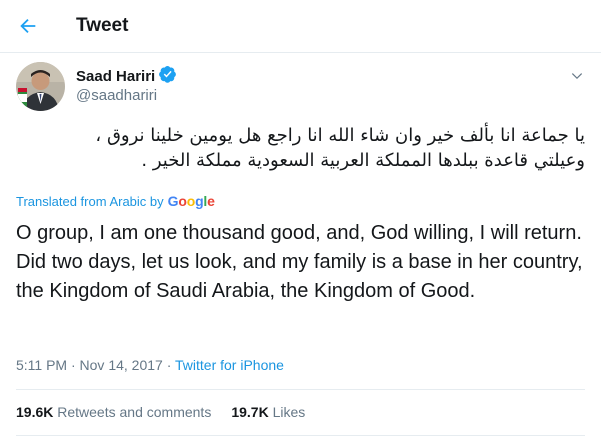  Describe the element at coordinates (35, 412) in the screenshot. I see `retweets-count: 19.6K` at that location.